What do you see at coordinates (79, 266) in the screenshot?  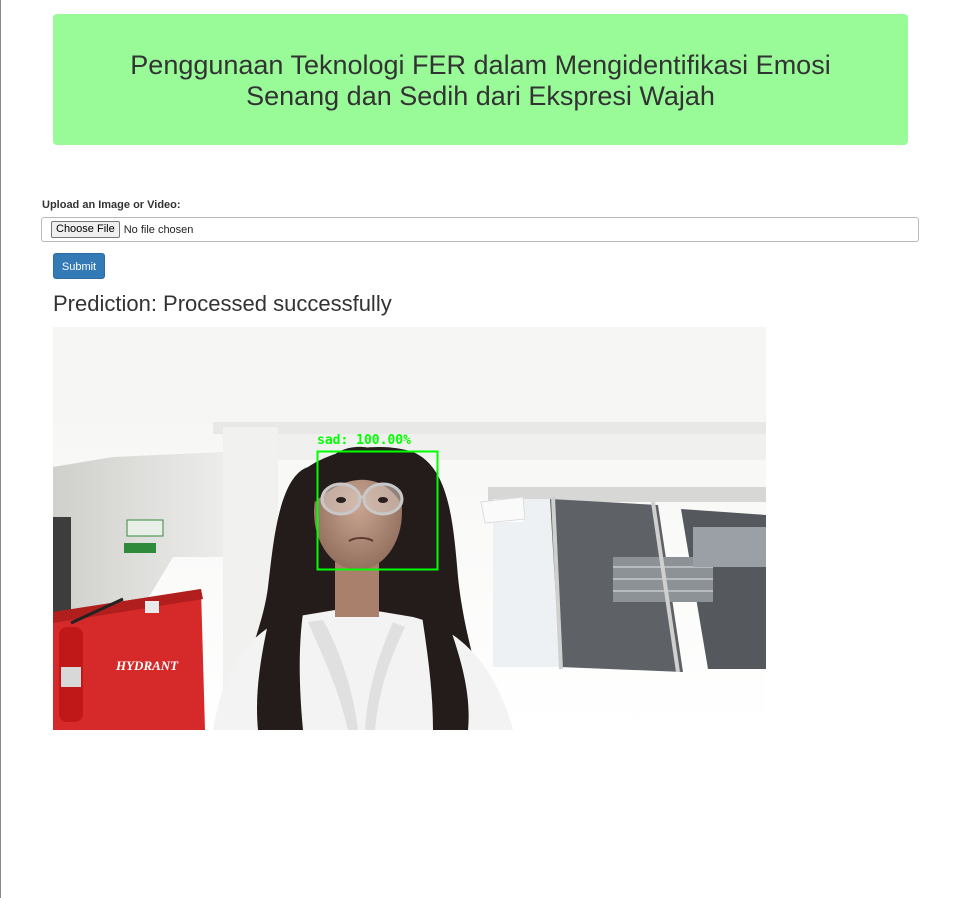 I see `submit-button: Submit` at bounding box center [79, 266].